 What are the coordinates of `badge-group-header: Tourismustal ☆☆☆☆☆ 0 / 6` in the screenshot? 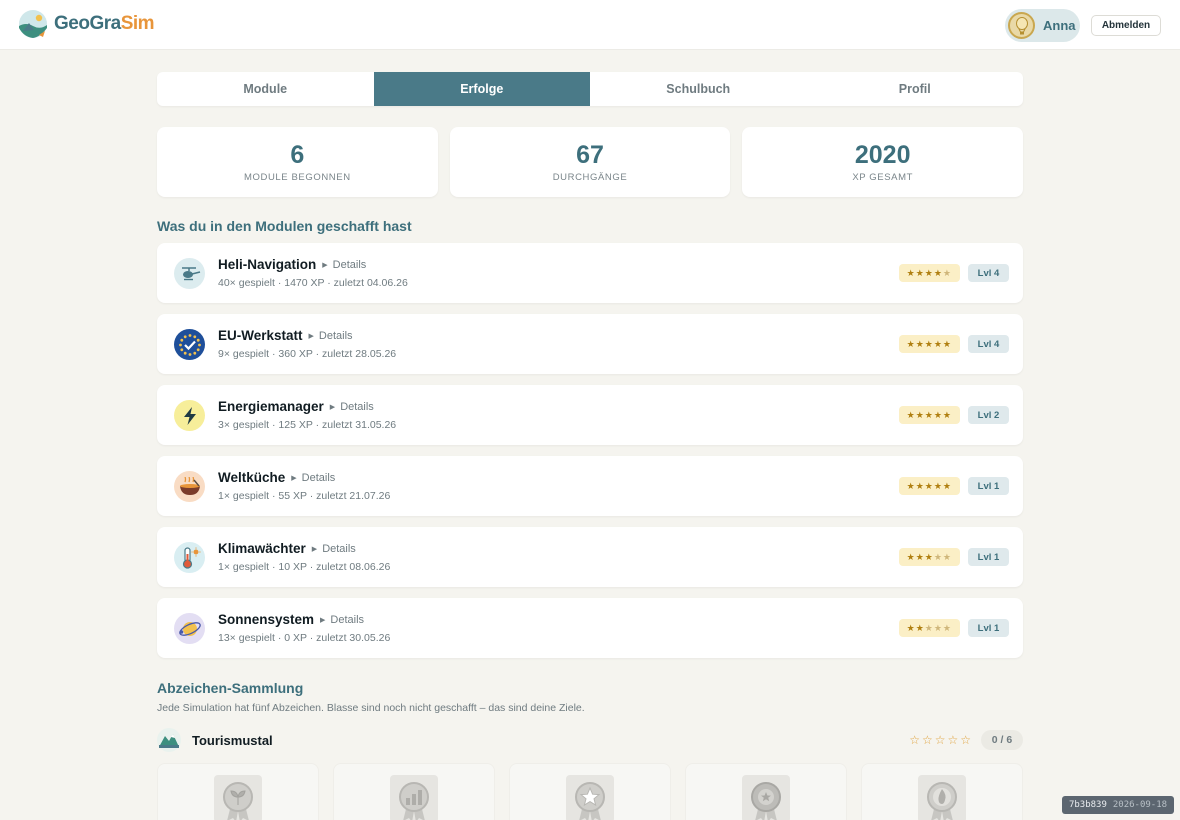 It's located at (590, 741).